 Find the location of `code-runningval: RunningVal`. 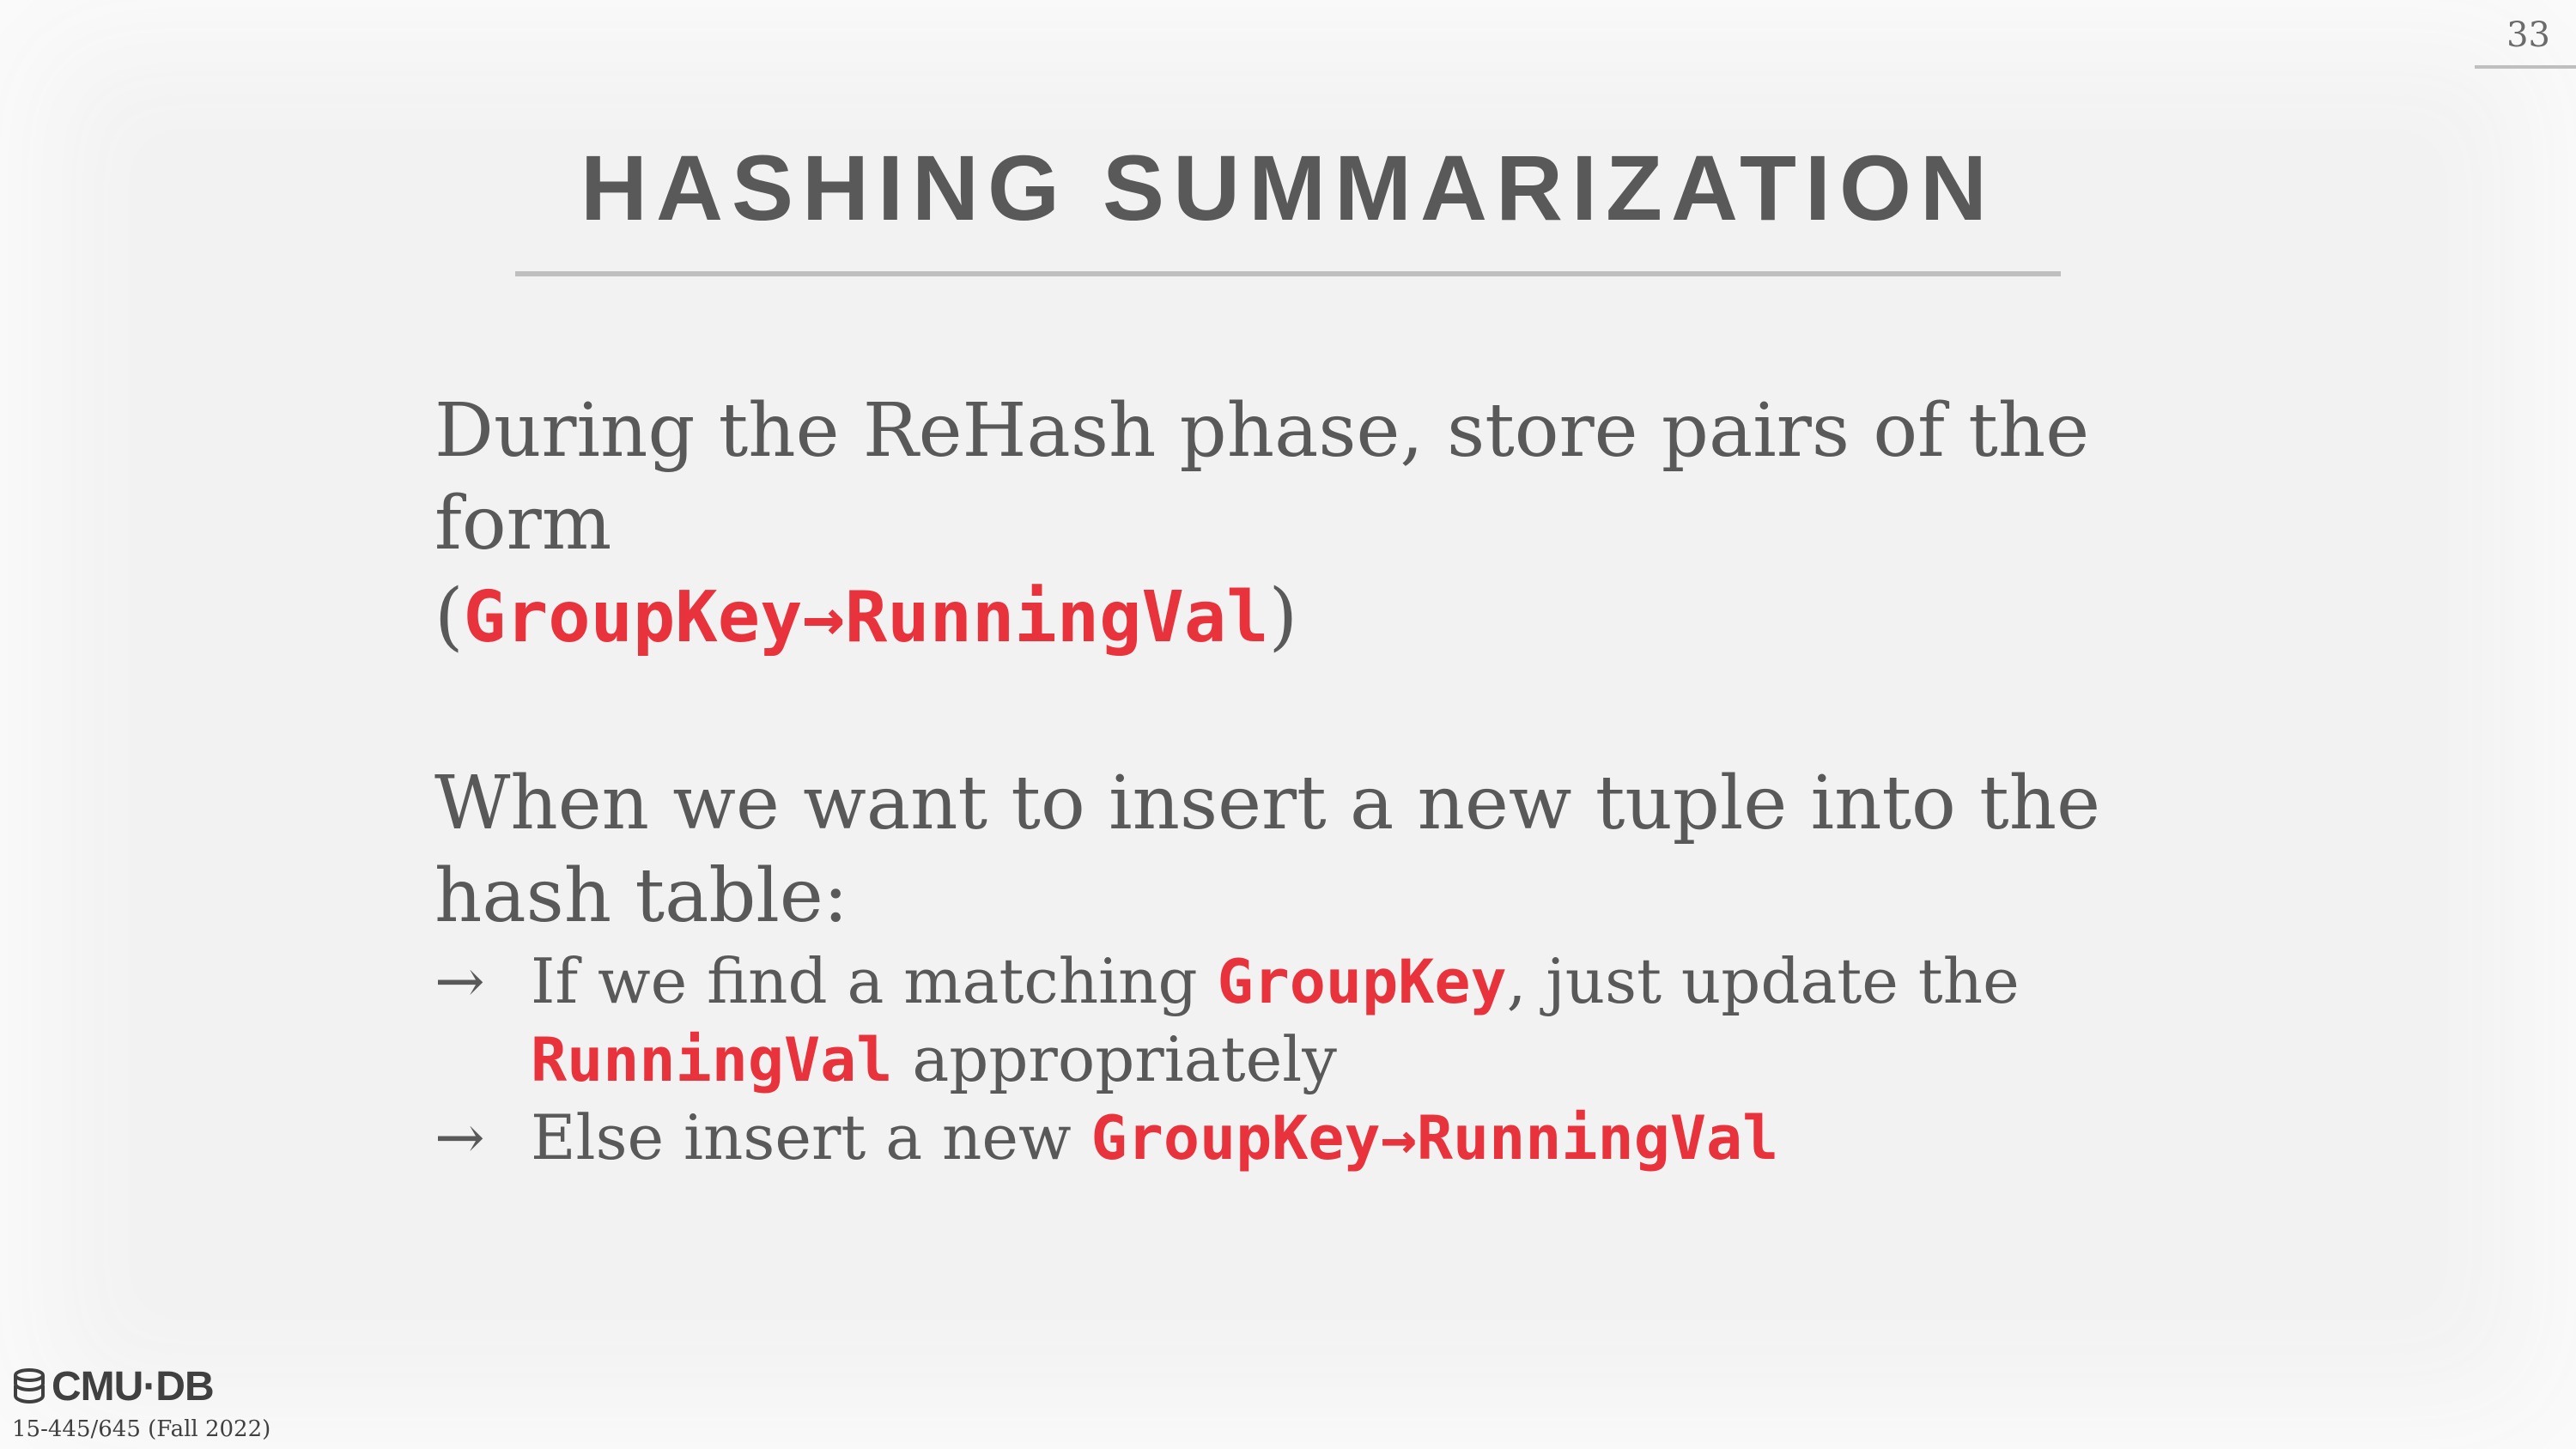

code-runningval: RunningVal is located at coordinates (712, 1060).